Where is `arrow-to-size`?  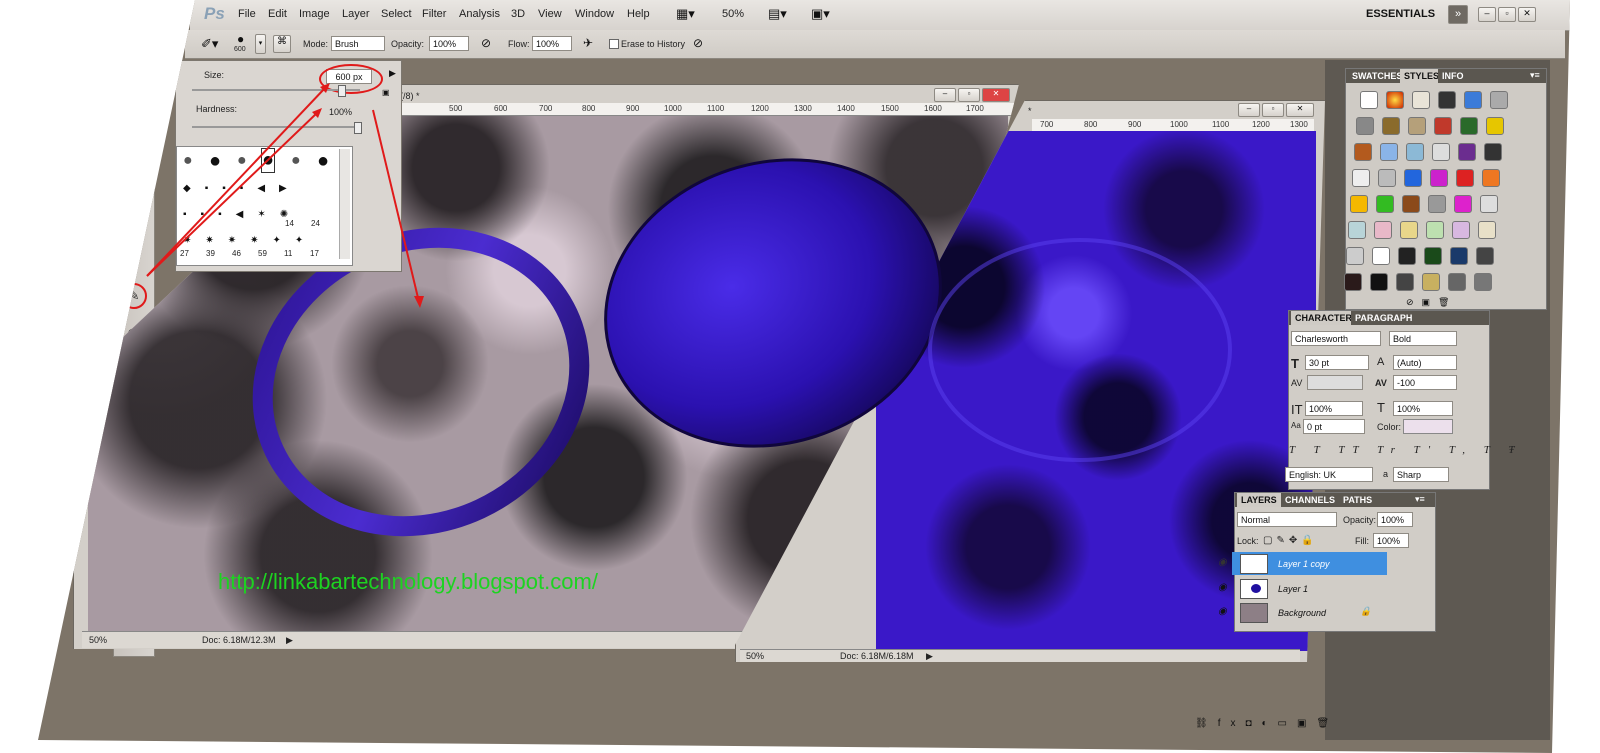
arrow-to-size is located at coordinates (236, 182).